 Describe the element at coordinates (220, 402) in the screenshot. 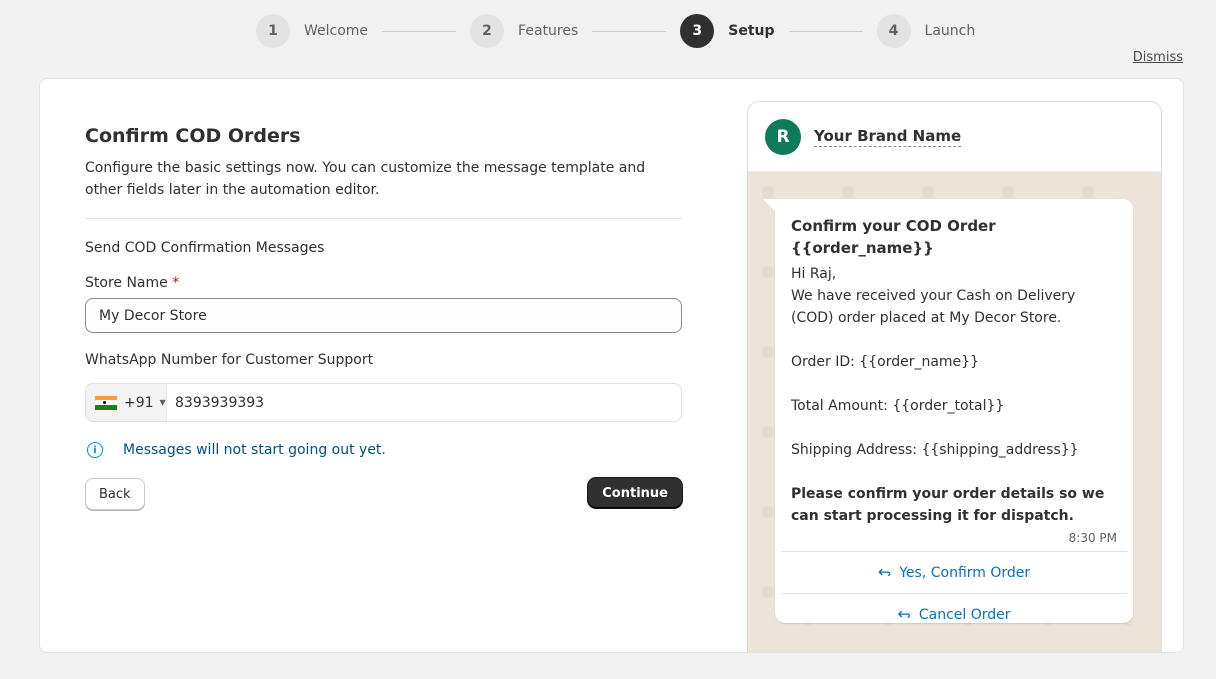

I see `phone-number-value: 8393939393` at that location.